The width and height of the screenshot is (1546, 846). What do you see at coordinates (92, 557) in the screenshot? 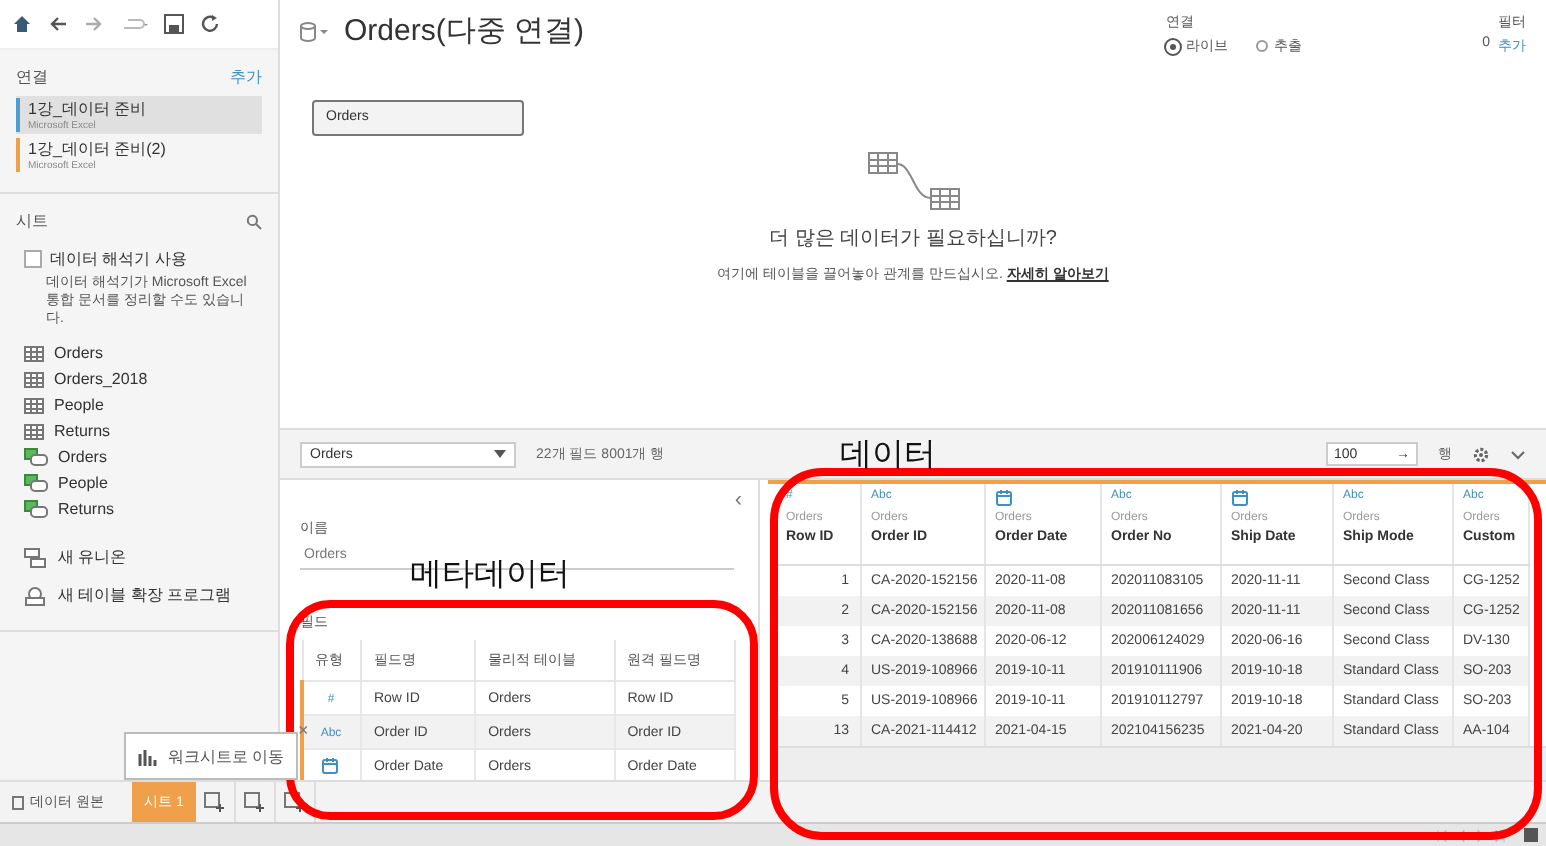
I see `action-link: 새 유니온` at bounding box center [92, 557].